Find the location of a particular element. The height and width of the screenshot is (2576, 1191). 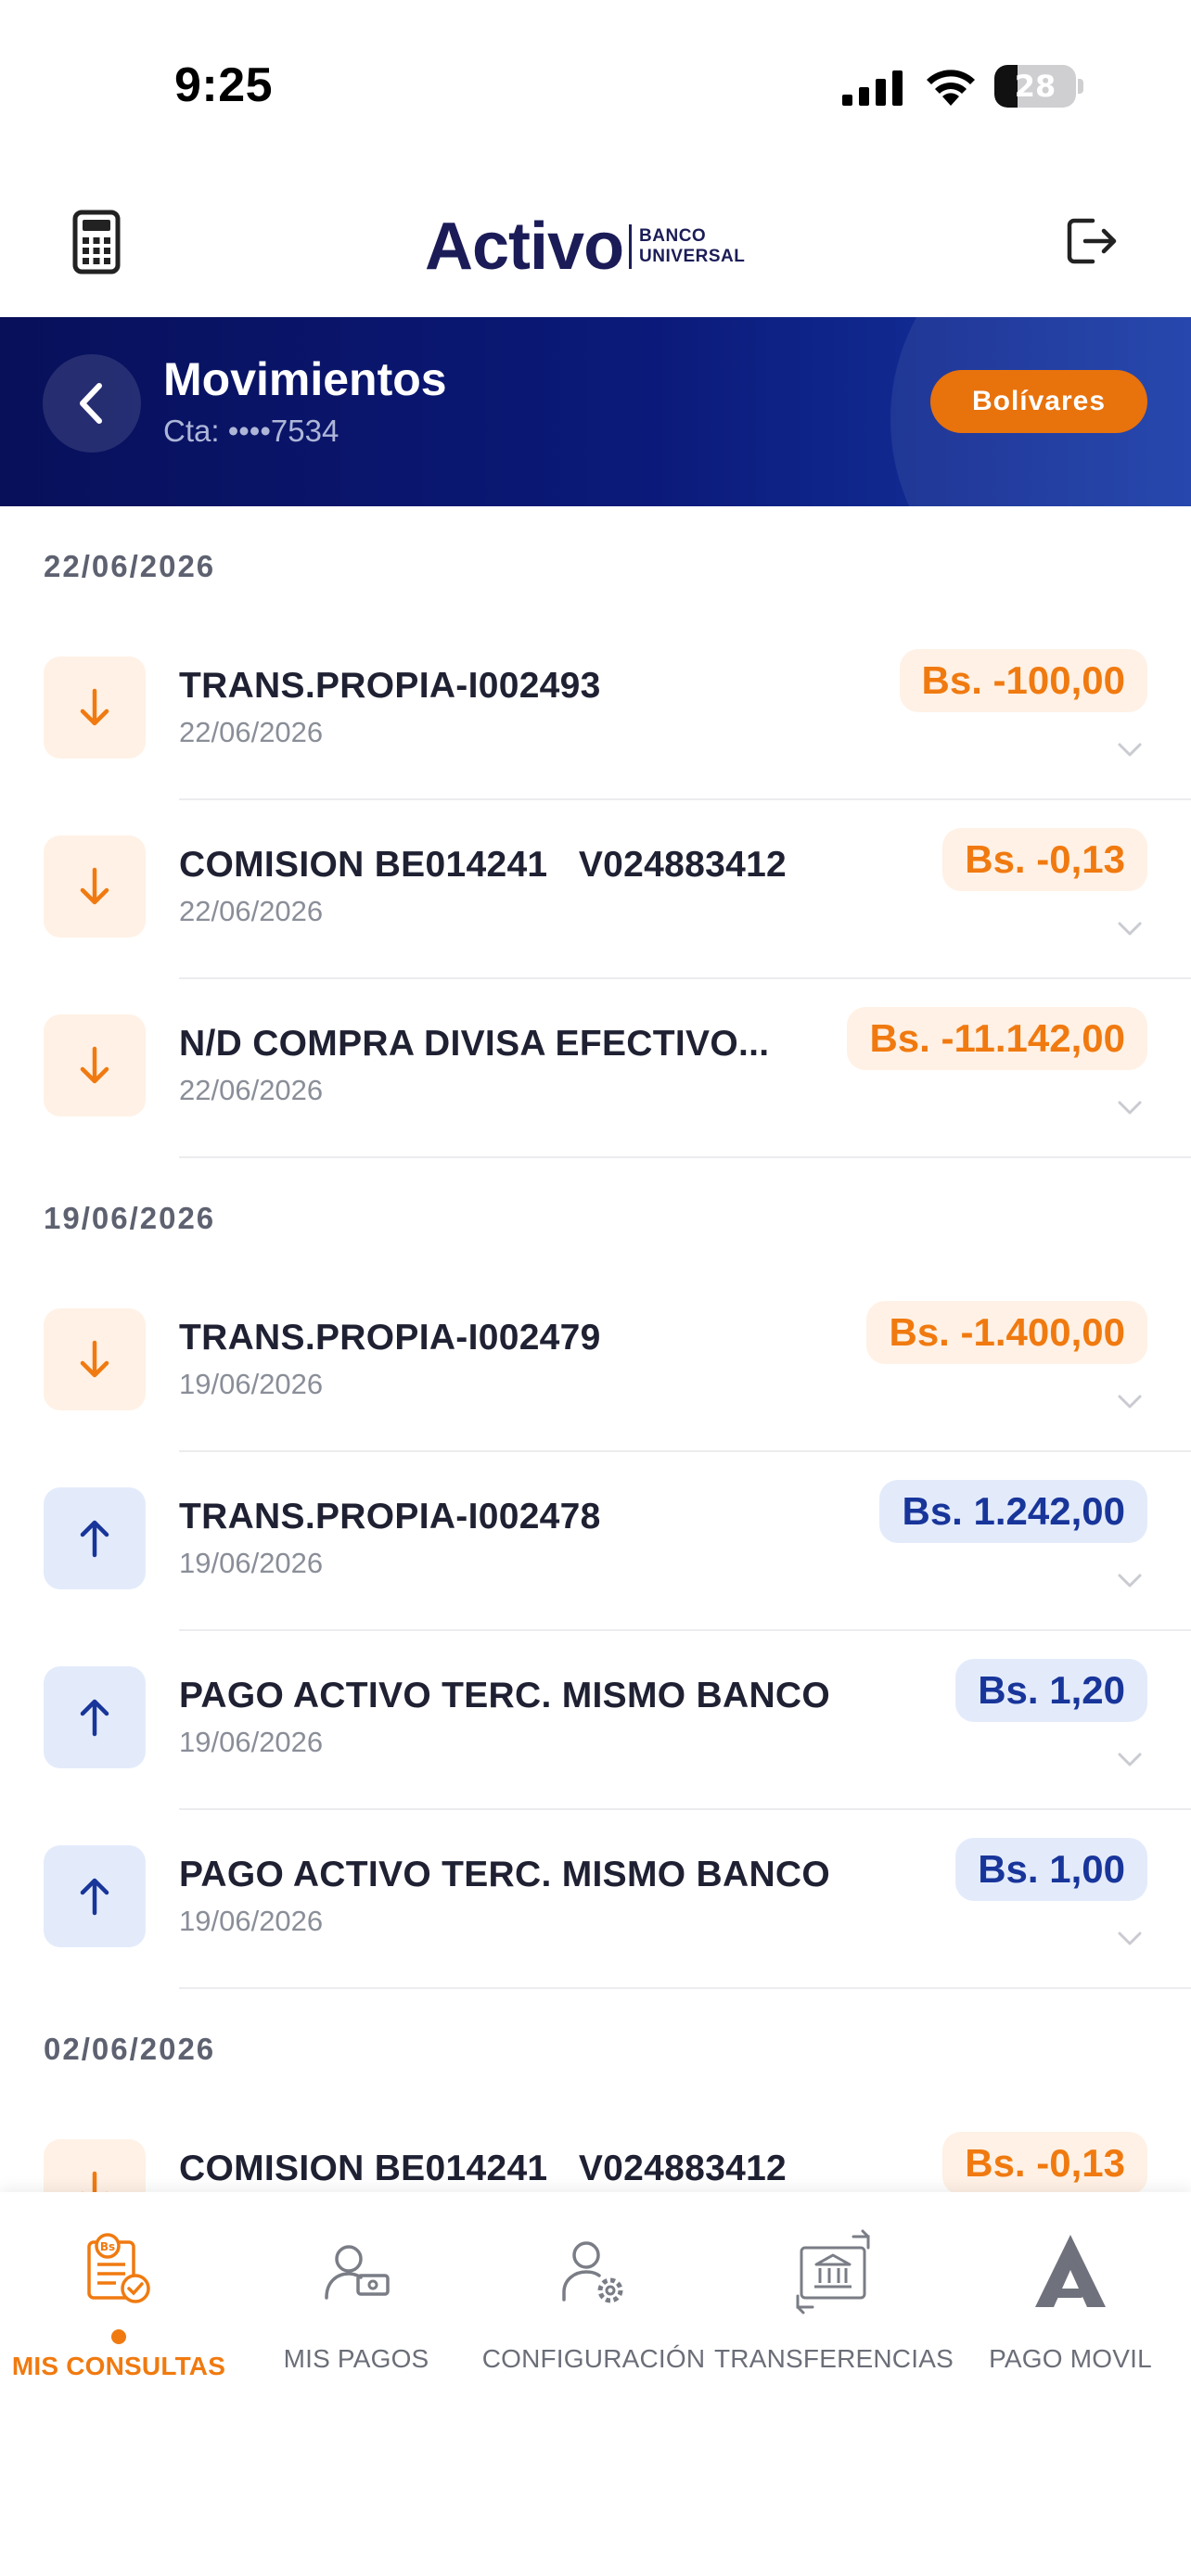

nav-label: MIS CONSULTAS is located at coordinates (118, 2366).